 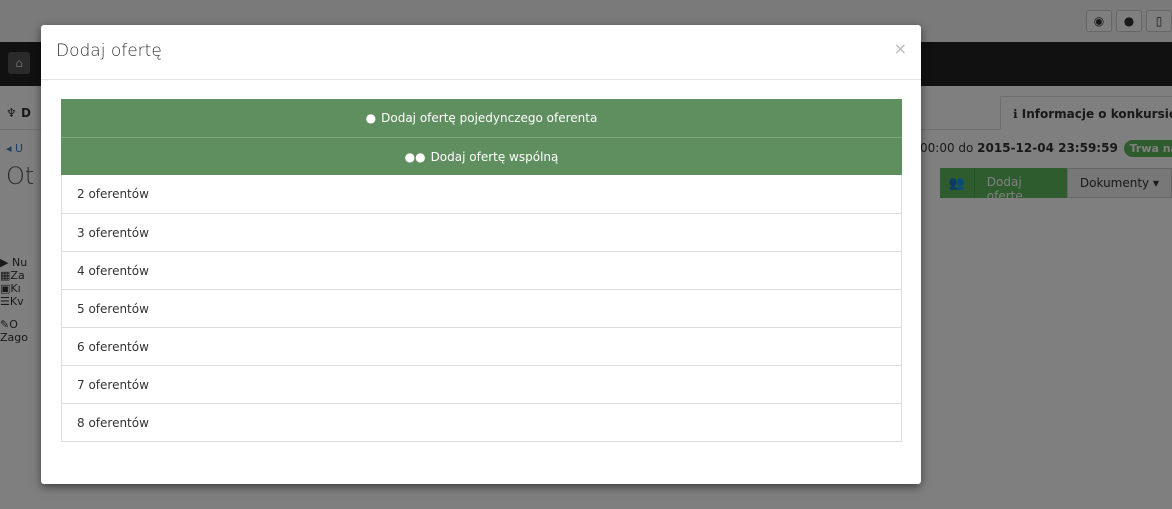 What do you see at coordinates (900, 48) in the screenshot?
I see `close-icon: ×` at bounding box center [900, 48].